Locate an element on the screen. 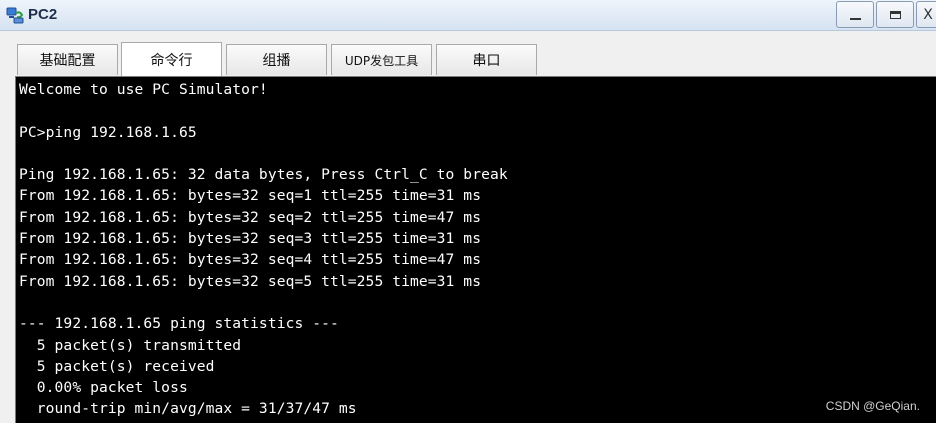 This screenshot has width=936, height=423. tab-serial-port: 串口 is located at coordinates (486, 59).